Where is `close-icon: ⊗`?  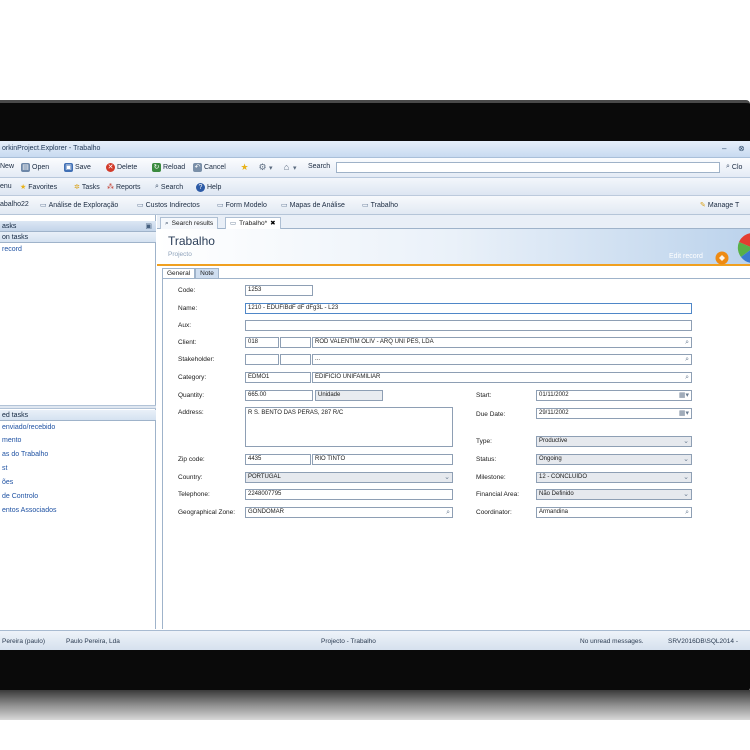 close-icon: ⊗ is located at coordinates (741, 148).